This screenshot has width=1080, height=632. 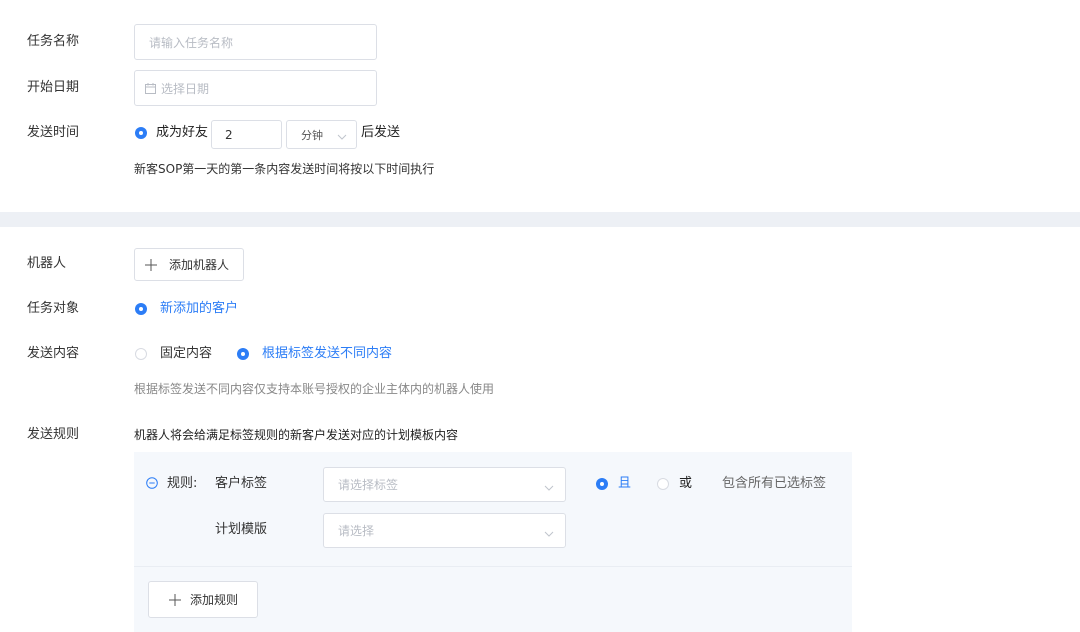 What do you see at coordinates (53, 353) in the screenshot?
I see `content-label: 发送内容` at bounding box center [53, 353].